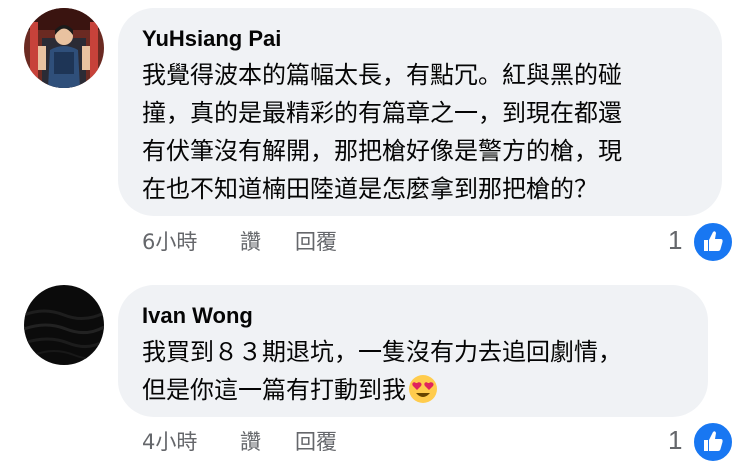 The width and height of the screenshot is (750, 474). What do you see at coordinates (417, 39) in the screenshot?
I see `comment-author: YuHsiang Pai` at bounding box center [417, 39].